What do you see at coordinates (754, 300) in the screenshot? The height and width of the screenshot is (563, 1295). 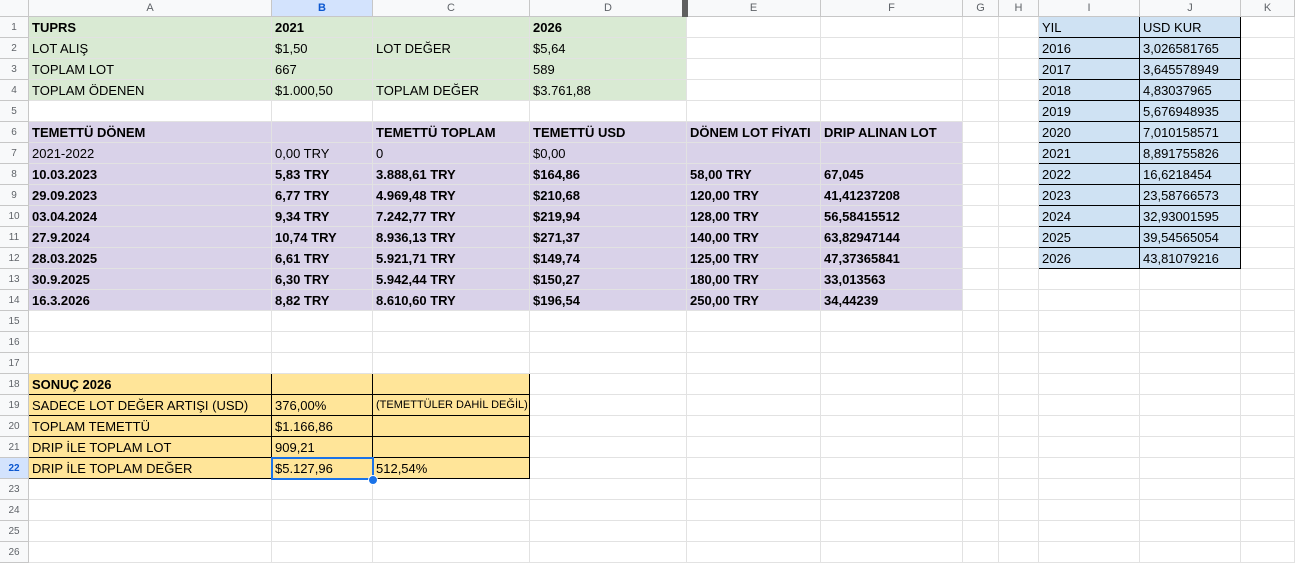 I see `dividend-cell: 250,00 TRY` at bounding box center [754, 300].